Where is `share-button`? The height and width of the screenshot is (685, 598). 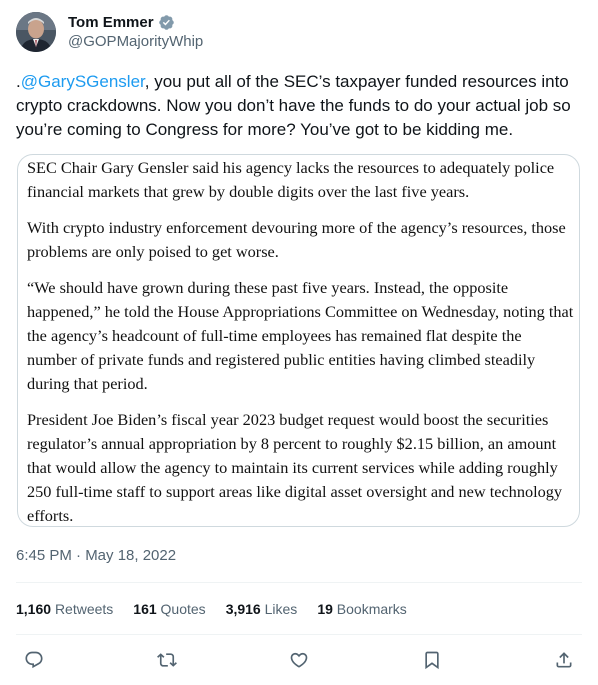 share-button is located at coordinates (564, 660).